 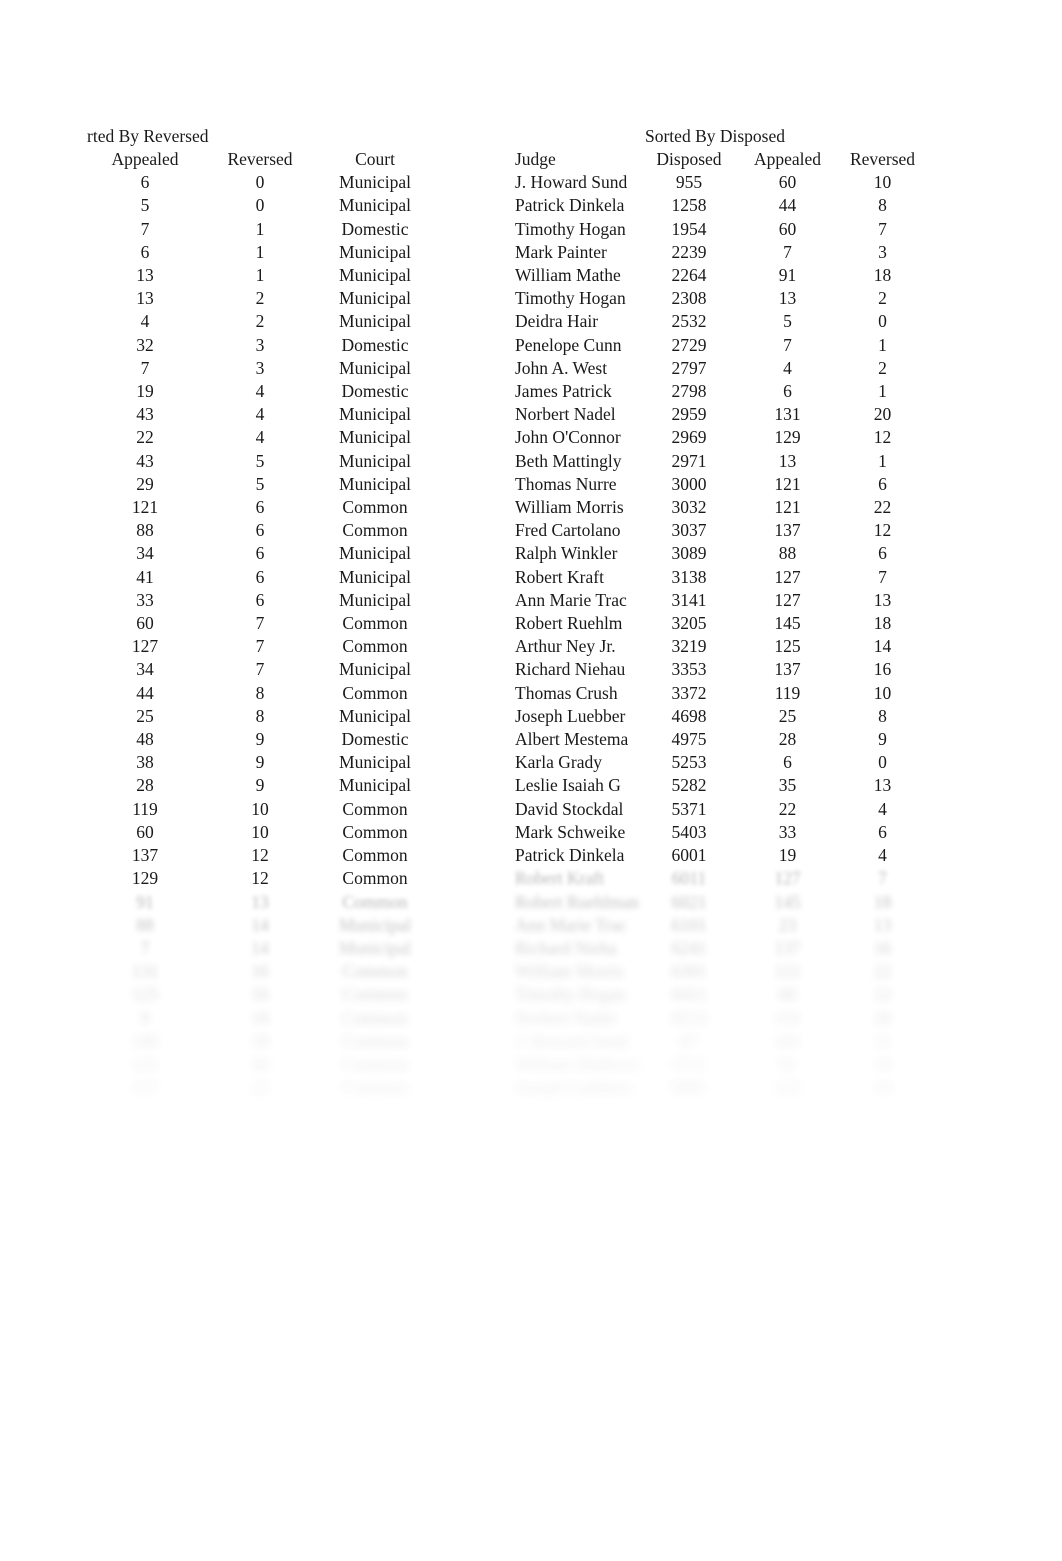 What do you see at coordinates (145, 809) in the screenshot?
I see `cell-appealed: 119` at bounding box center [145, 809].